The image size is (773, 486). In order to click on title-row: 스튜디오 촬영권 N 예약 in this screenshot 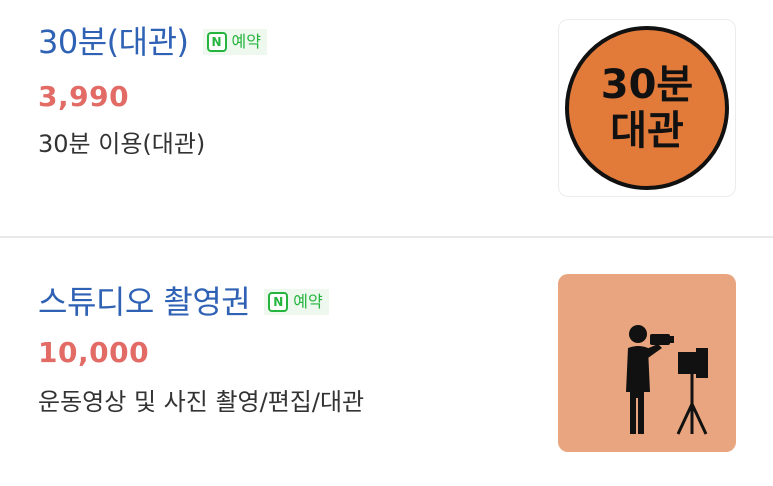, I will do `click(183, 302)`.